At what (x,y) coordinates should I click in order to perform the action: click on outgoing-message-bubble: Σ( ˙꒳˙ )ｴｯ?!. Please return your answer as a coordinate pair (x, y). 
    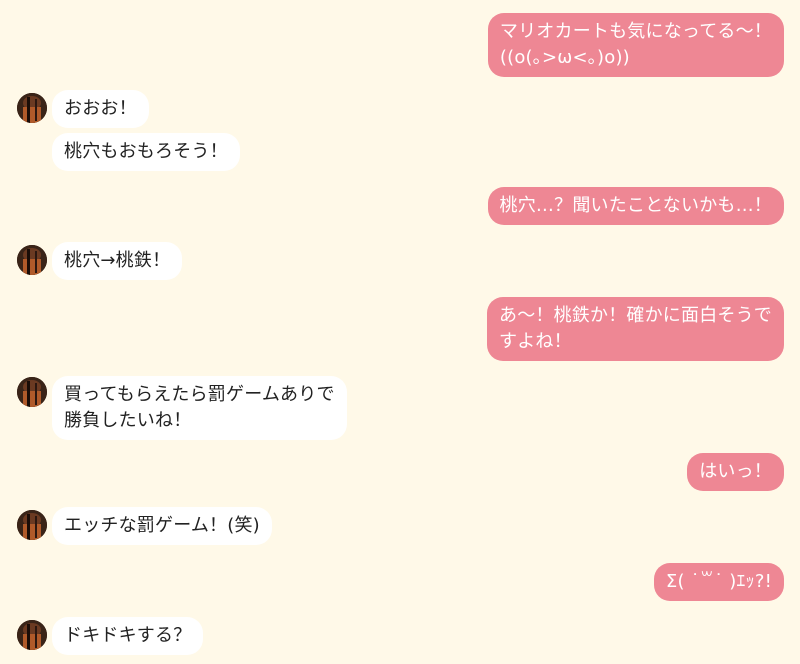
    Looking at the image, I should click on (718, 582).